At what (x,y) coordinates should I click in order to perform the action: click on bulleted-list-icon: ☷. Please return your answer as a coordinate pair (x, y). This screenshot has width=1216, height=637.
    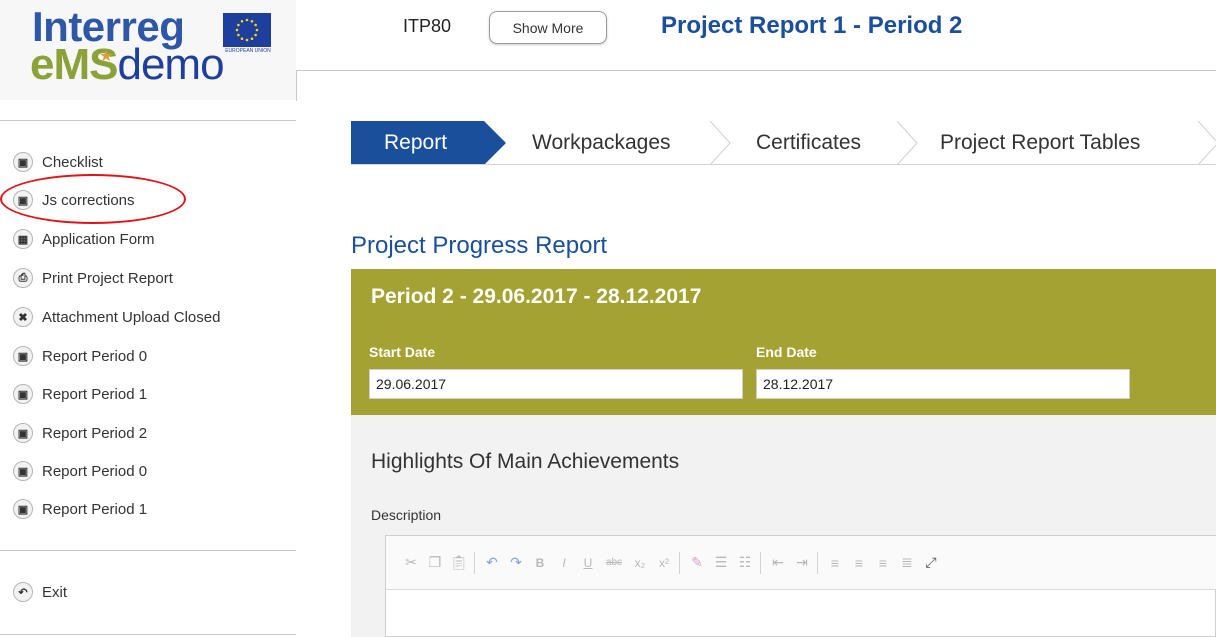
    Looking at the image, I should click on (745, 563).